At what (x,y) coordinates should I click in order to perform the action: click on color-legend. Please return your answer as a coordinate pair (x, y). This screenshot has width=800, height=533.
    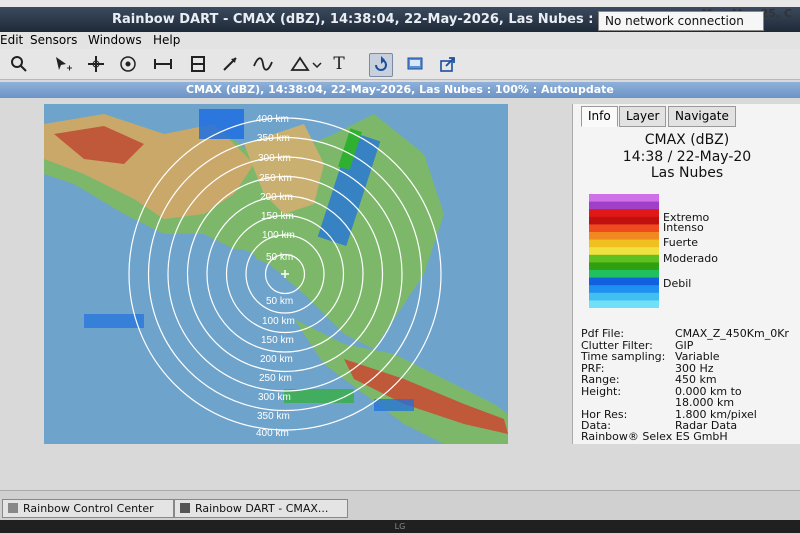
    Looking at the image, I should click on (624, 253).